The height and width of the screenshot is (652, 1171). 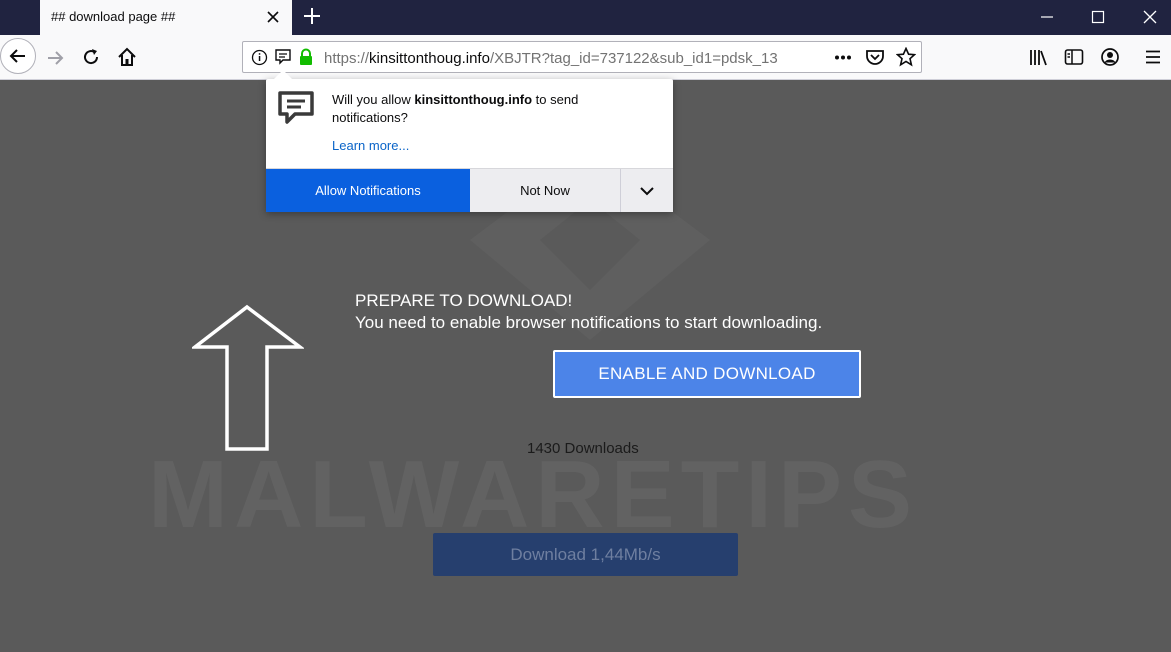 I want to click on hamburger-menu-icon, so click(x=1153, y=57).